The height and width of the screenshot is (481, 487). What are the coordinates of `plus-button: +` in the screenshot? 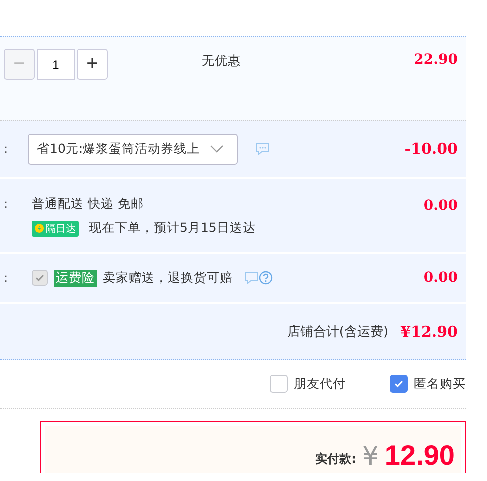 It's located at (92, 64).